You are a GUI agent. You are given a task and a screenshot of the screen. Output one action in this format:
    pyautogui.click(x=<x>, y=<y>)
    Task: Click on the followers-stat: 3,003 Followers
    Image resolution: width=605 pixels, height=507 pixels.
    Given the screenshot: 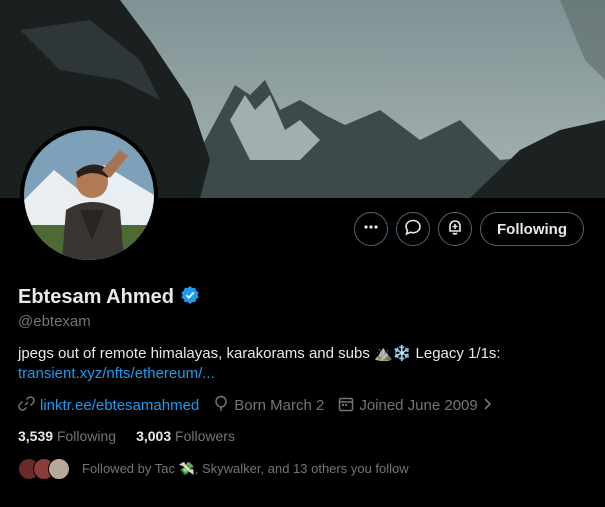 What is the action you would take?
    pyautogui.click(x=185, y=436)
    